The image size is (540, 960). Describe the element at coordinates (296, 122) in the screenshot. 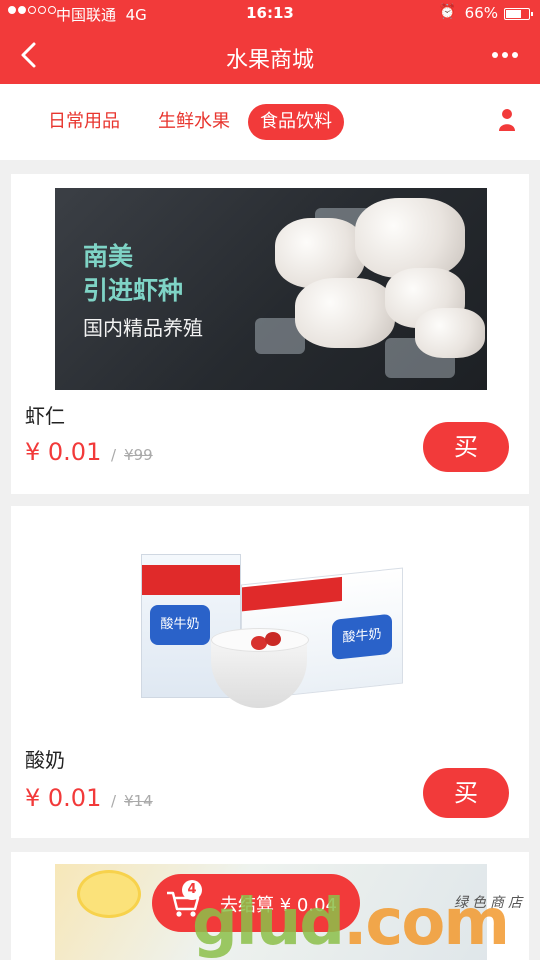

I see `tab-food-drinks: 食品饮料` at that location.